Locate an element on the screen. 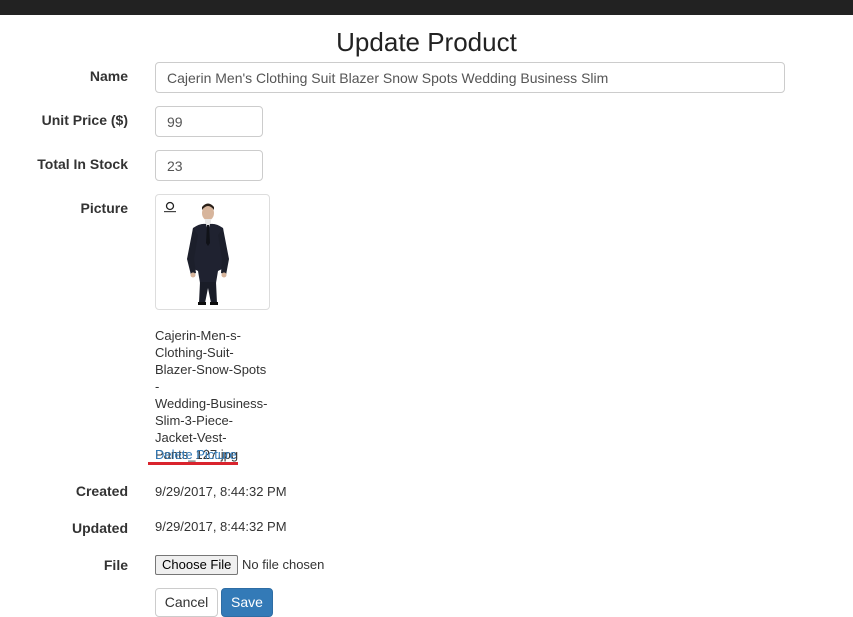 Image resolution: width=853 pixels, height=617 pixels. cancel-button: Cancel is located at coordinates (186, 602).